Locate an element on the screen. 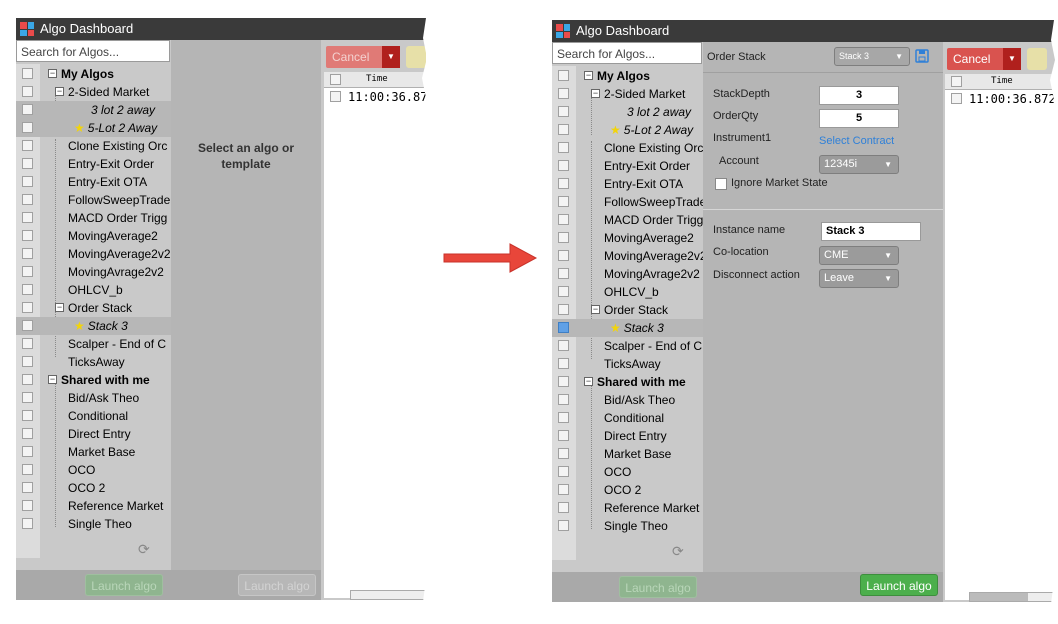 The height and width of the screenshot is (624, 1058). toolbar-chip is located at coordinates (1037, 59).